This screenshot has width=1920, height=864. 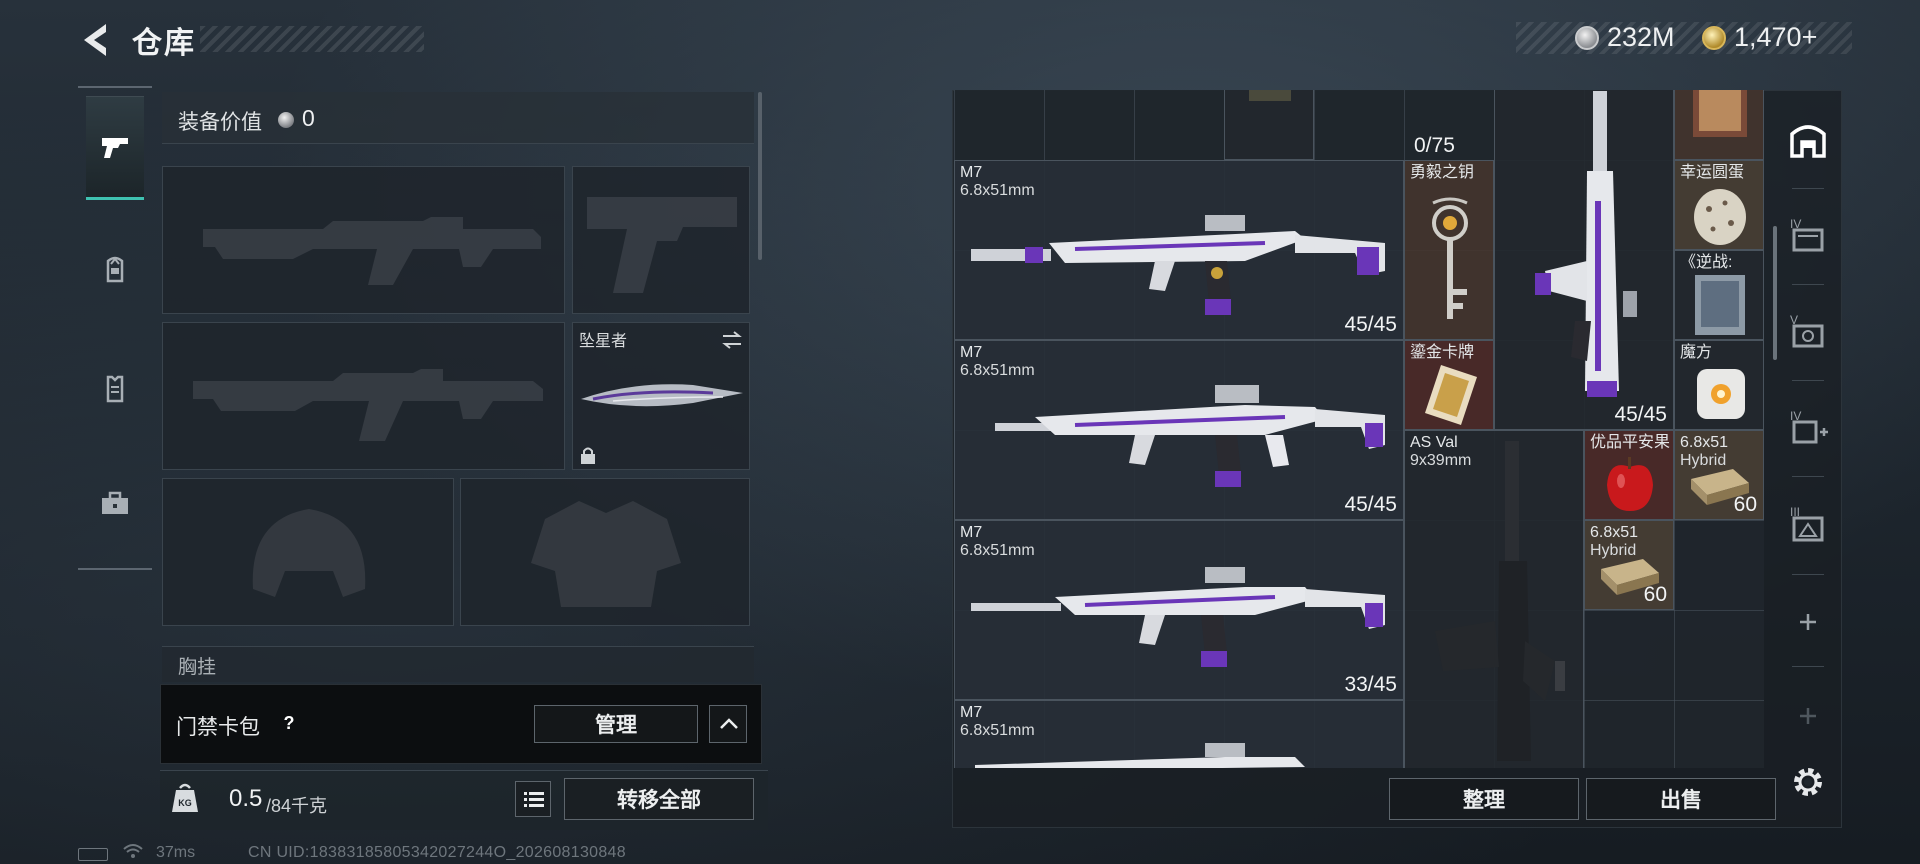 I want to click on manage-button: 管理, so click(x=616, y=724).